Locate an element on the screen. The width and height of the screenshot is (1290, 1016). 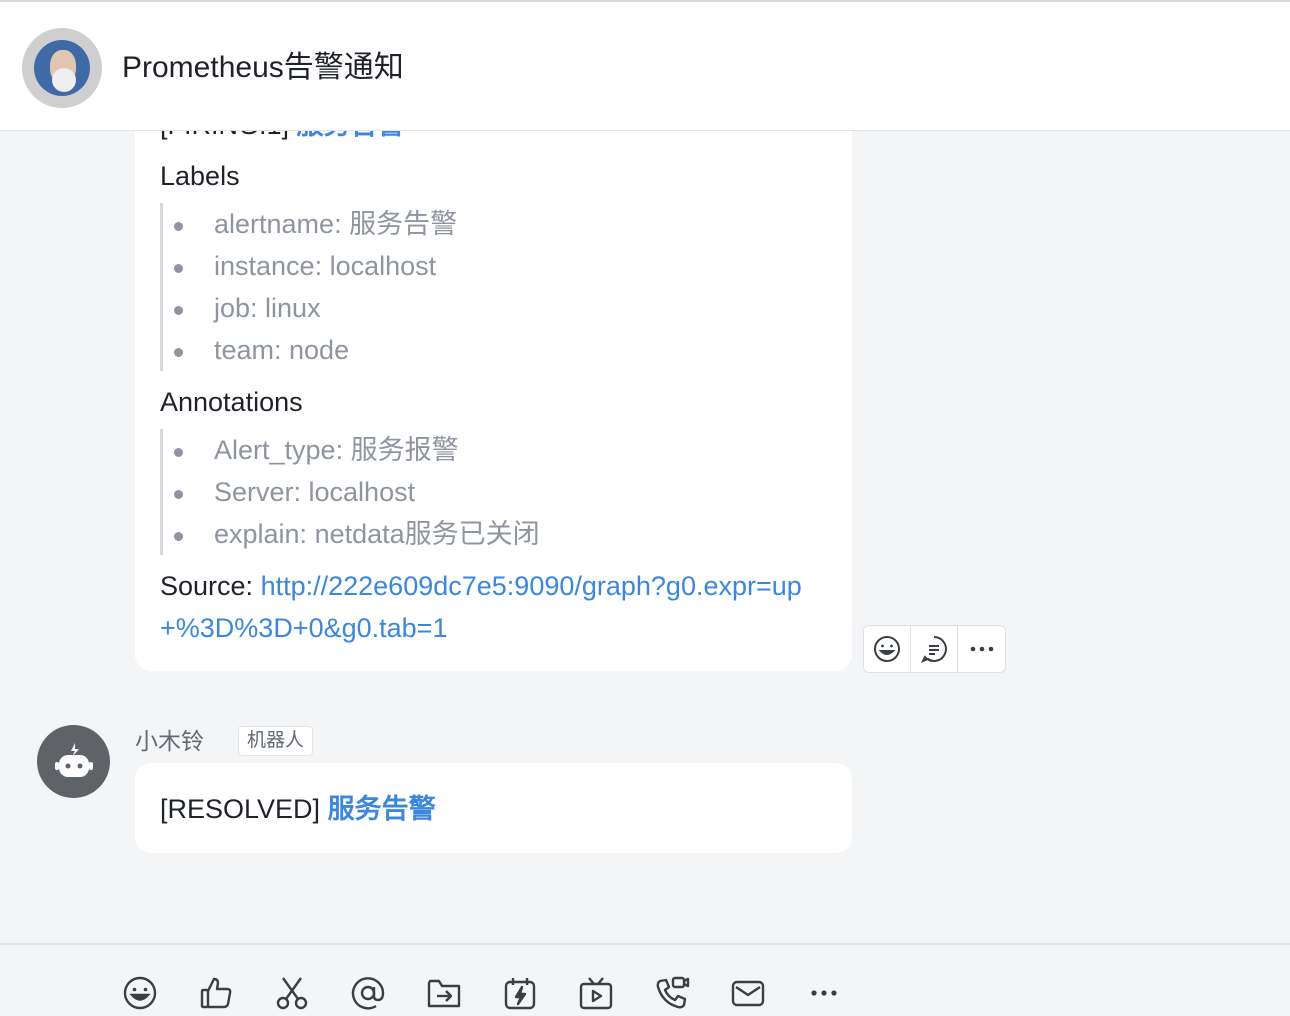
more-tools-button is located at coordinates (824, 993).